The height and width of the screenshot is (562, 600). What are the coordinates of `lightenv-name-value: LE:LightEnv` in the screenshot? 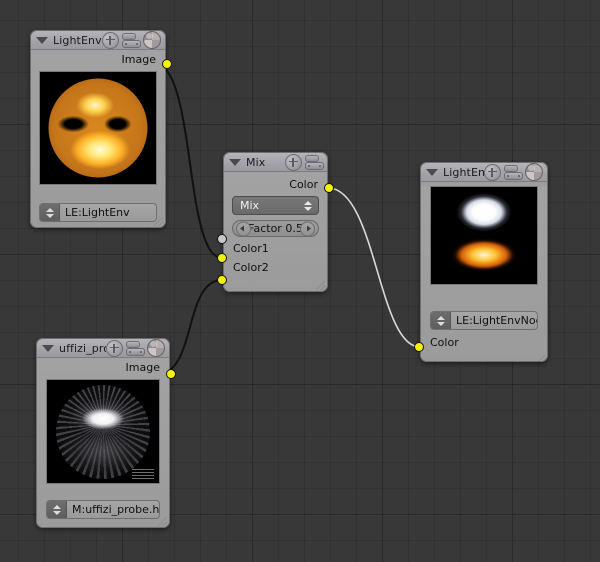 It's located at (108, 212).